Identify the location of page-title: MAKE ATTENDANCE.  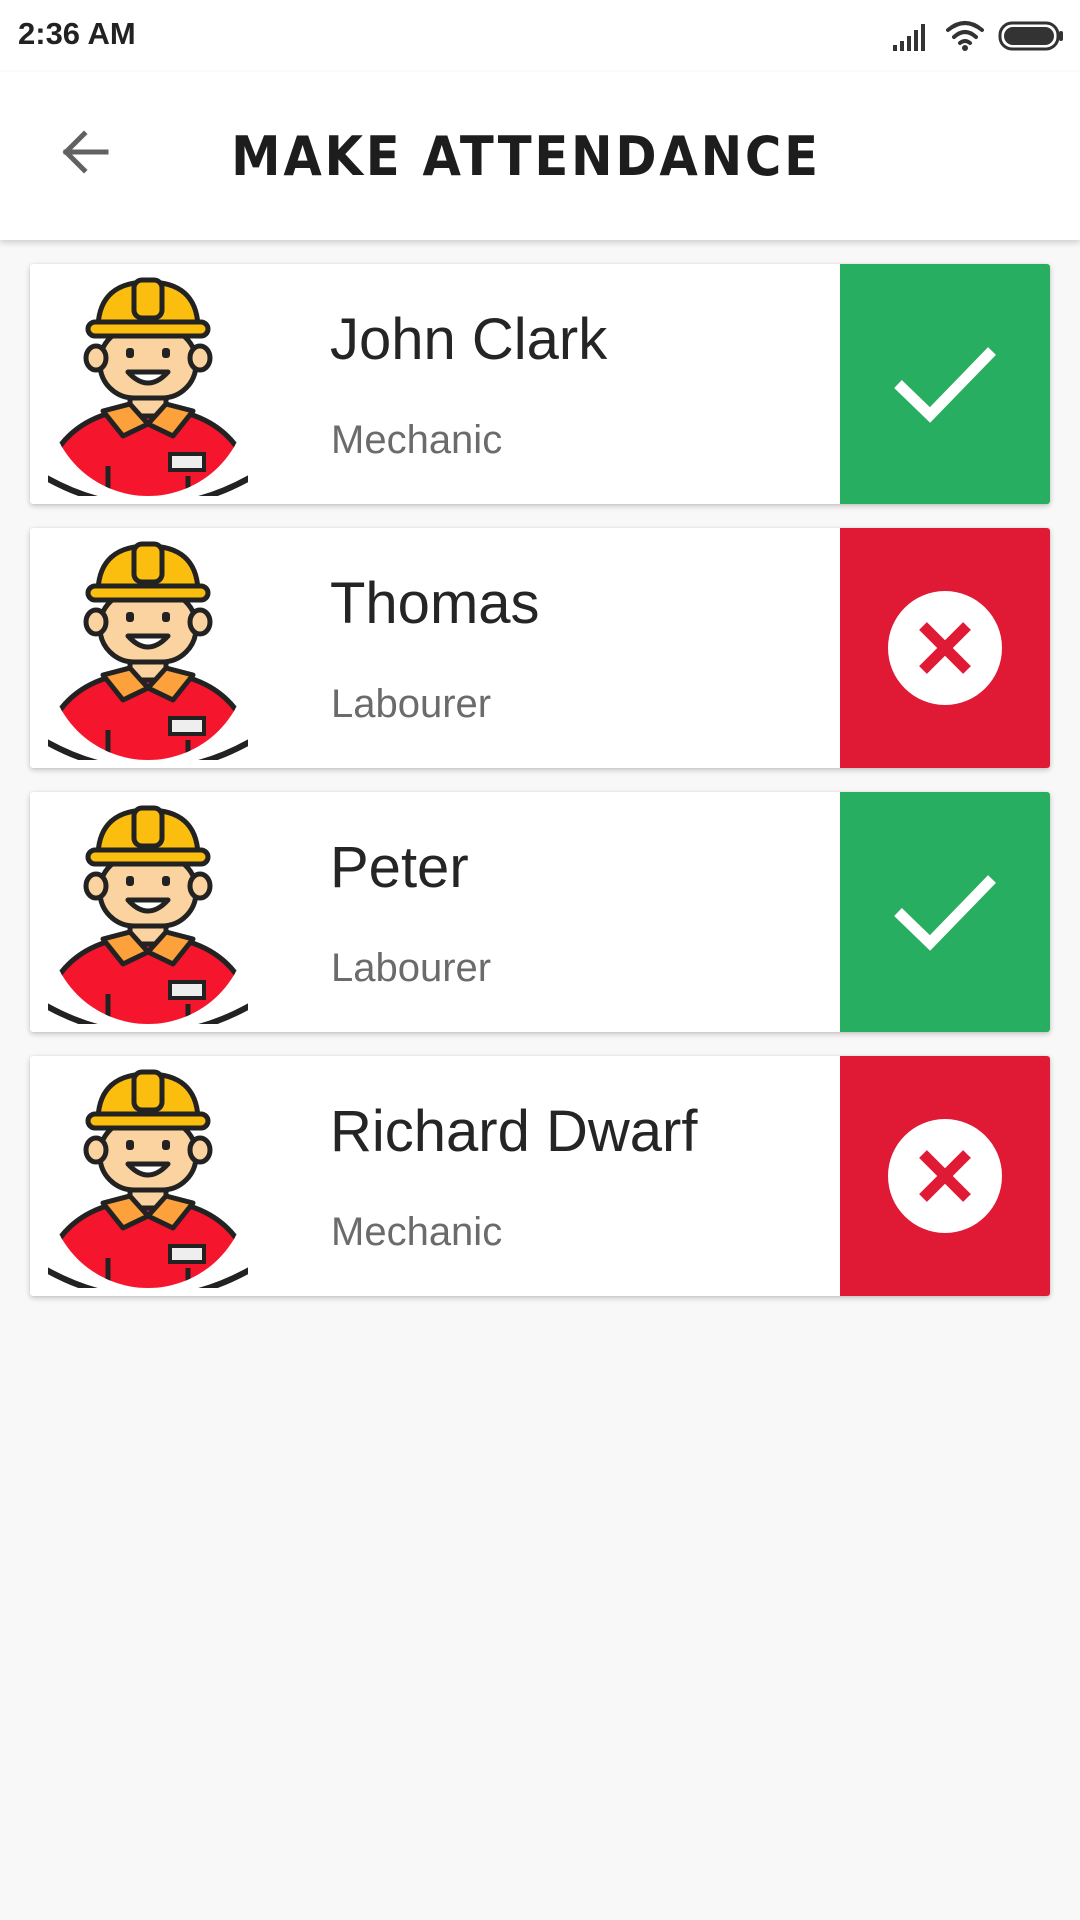
(526, 156).